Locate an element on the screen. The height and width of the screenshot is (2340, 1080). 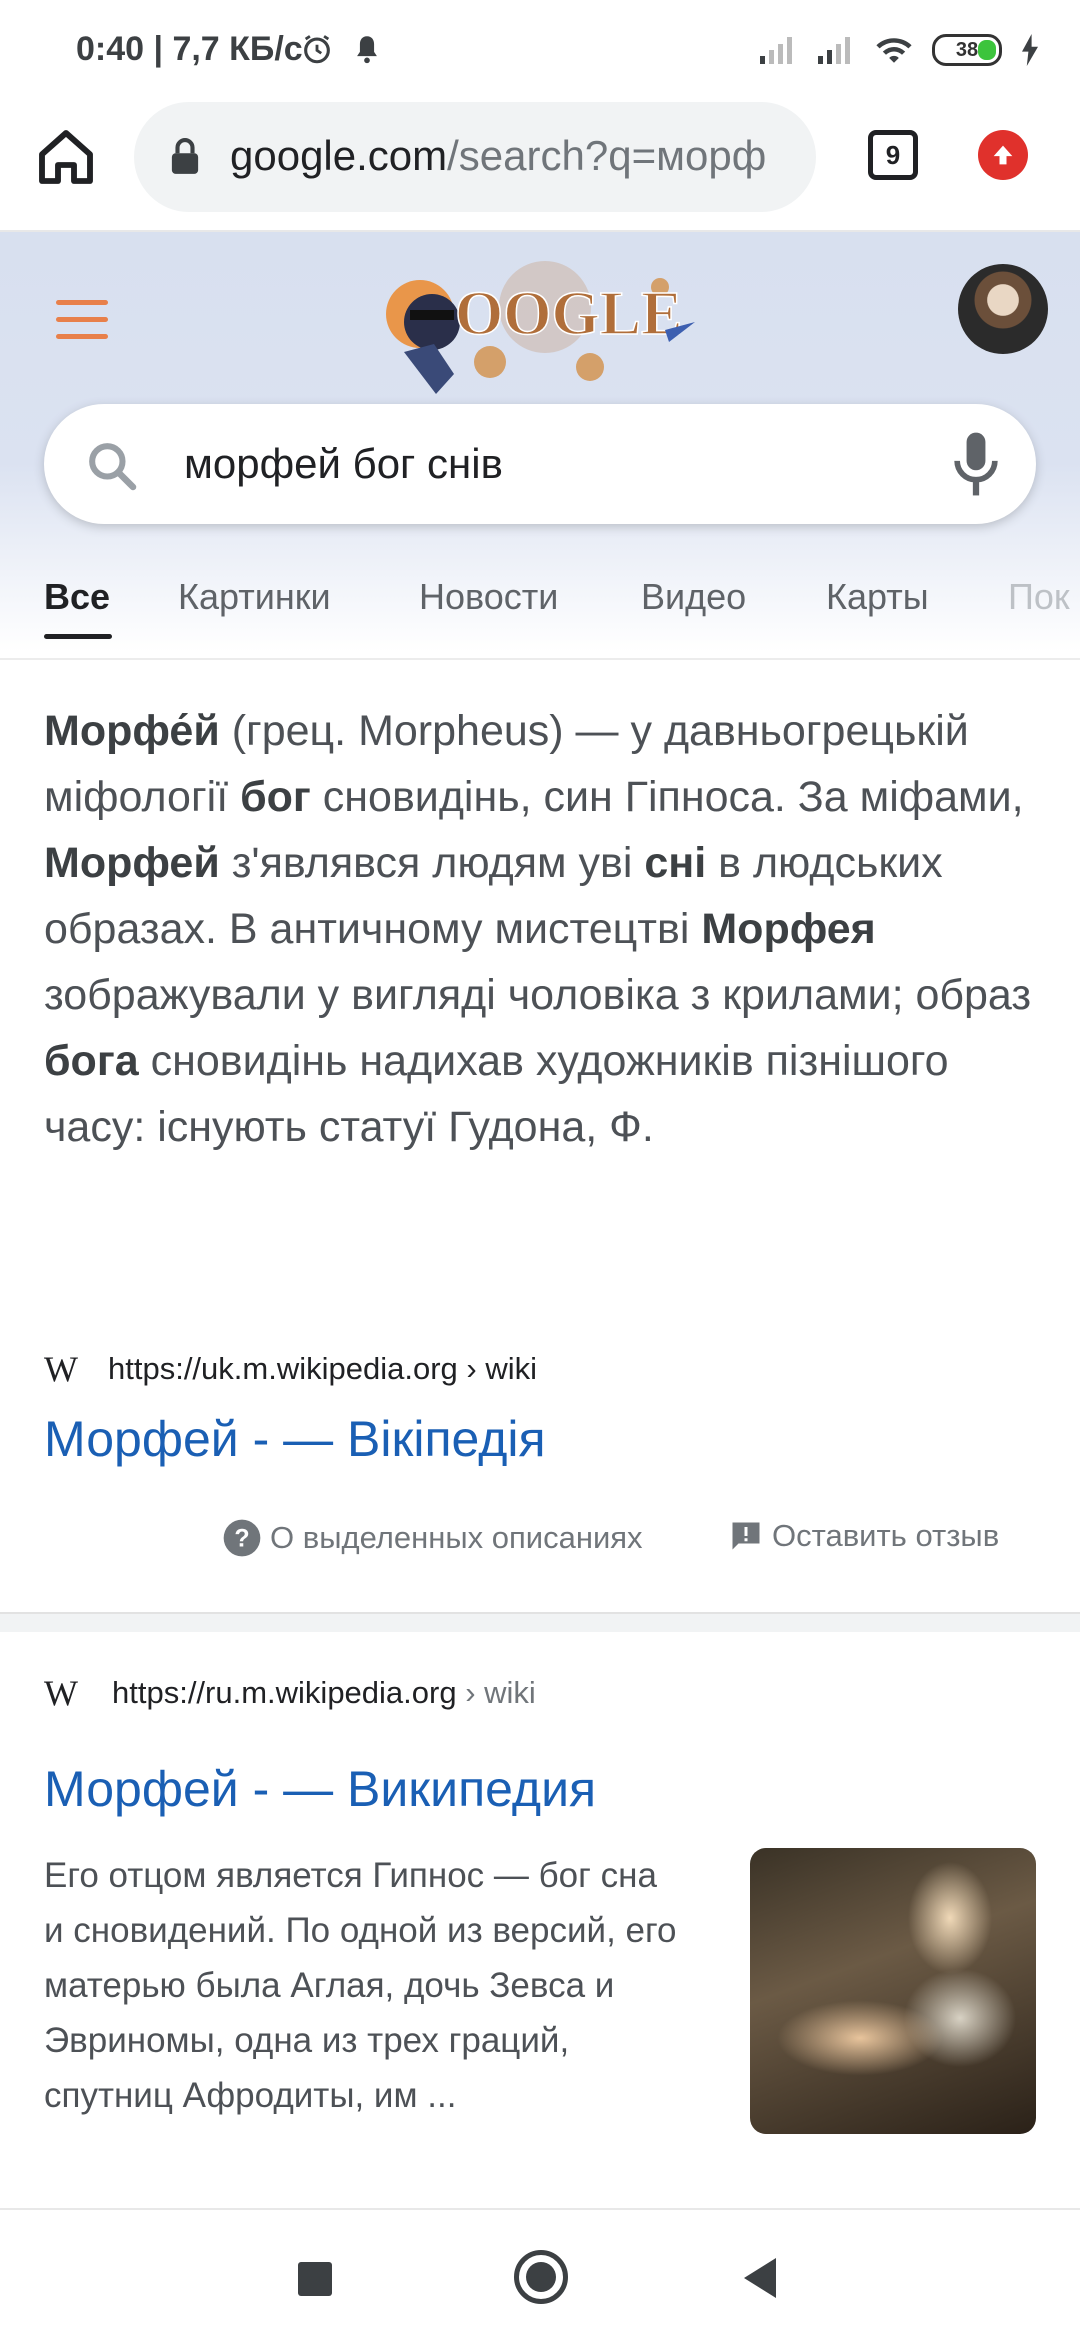
mic-icon is located at coordinates (976, 464).